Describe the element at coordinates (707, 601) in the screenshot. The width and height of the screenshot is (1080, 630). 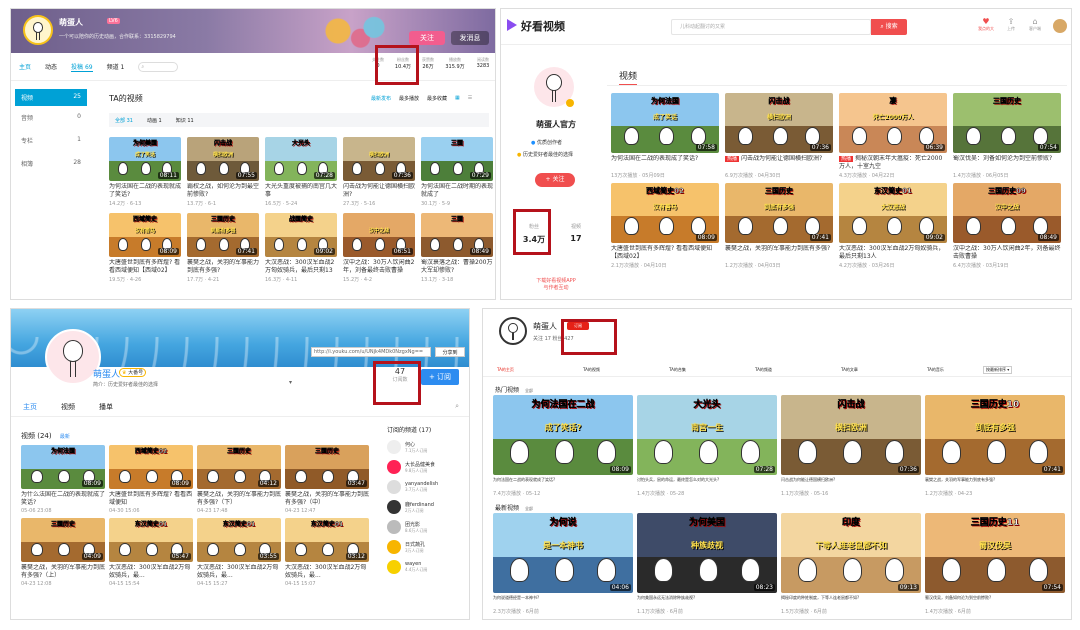
I see `video-title: 为何美国永远无法消除种族歧视?` at that location.